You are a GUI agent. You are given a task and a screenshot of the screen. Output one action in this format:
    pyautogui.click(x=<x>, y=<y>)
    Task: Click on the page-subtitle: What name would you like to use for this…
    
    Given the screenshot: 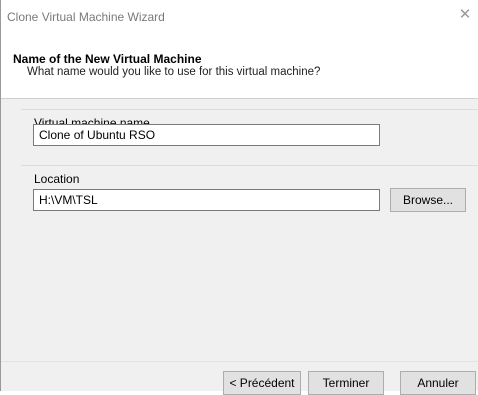 What is the action you would take?
    pyautogui.click(x=174, y=72)
    